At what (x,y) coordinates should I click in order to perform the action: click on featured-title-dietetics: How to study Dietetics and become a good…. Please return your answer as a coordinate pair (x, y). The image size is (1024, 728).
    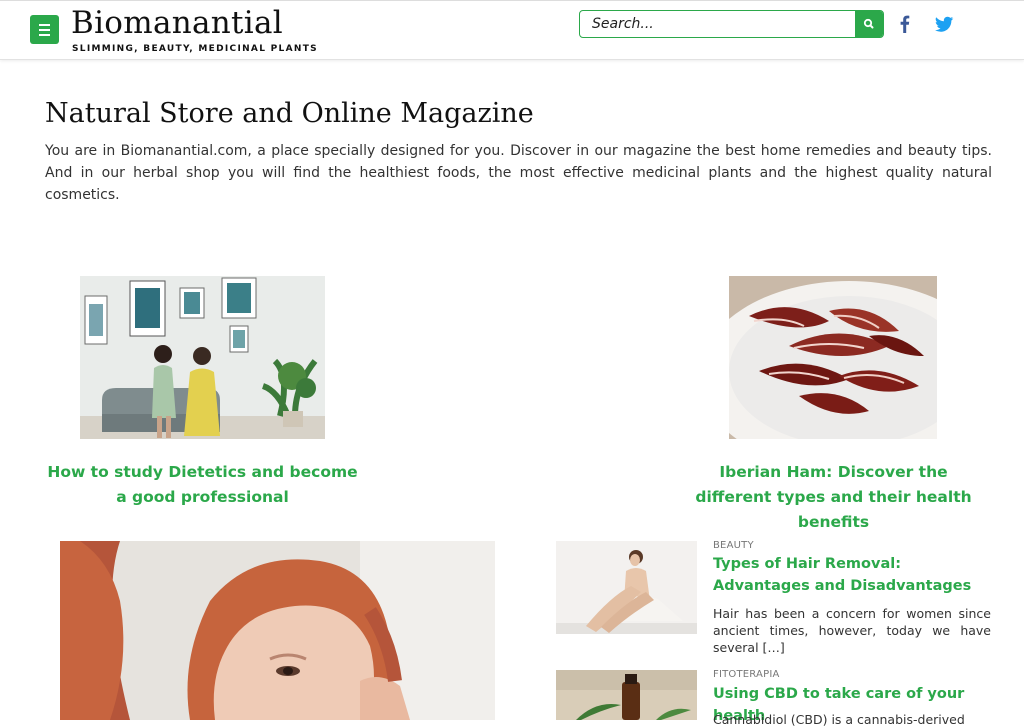
    Looking at the image, I should click on (202, 485).